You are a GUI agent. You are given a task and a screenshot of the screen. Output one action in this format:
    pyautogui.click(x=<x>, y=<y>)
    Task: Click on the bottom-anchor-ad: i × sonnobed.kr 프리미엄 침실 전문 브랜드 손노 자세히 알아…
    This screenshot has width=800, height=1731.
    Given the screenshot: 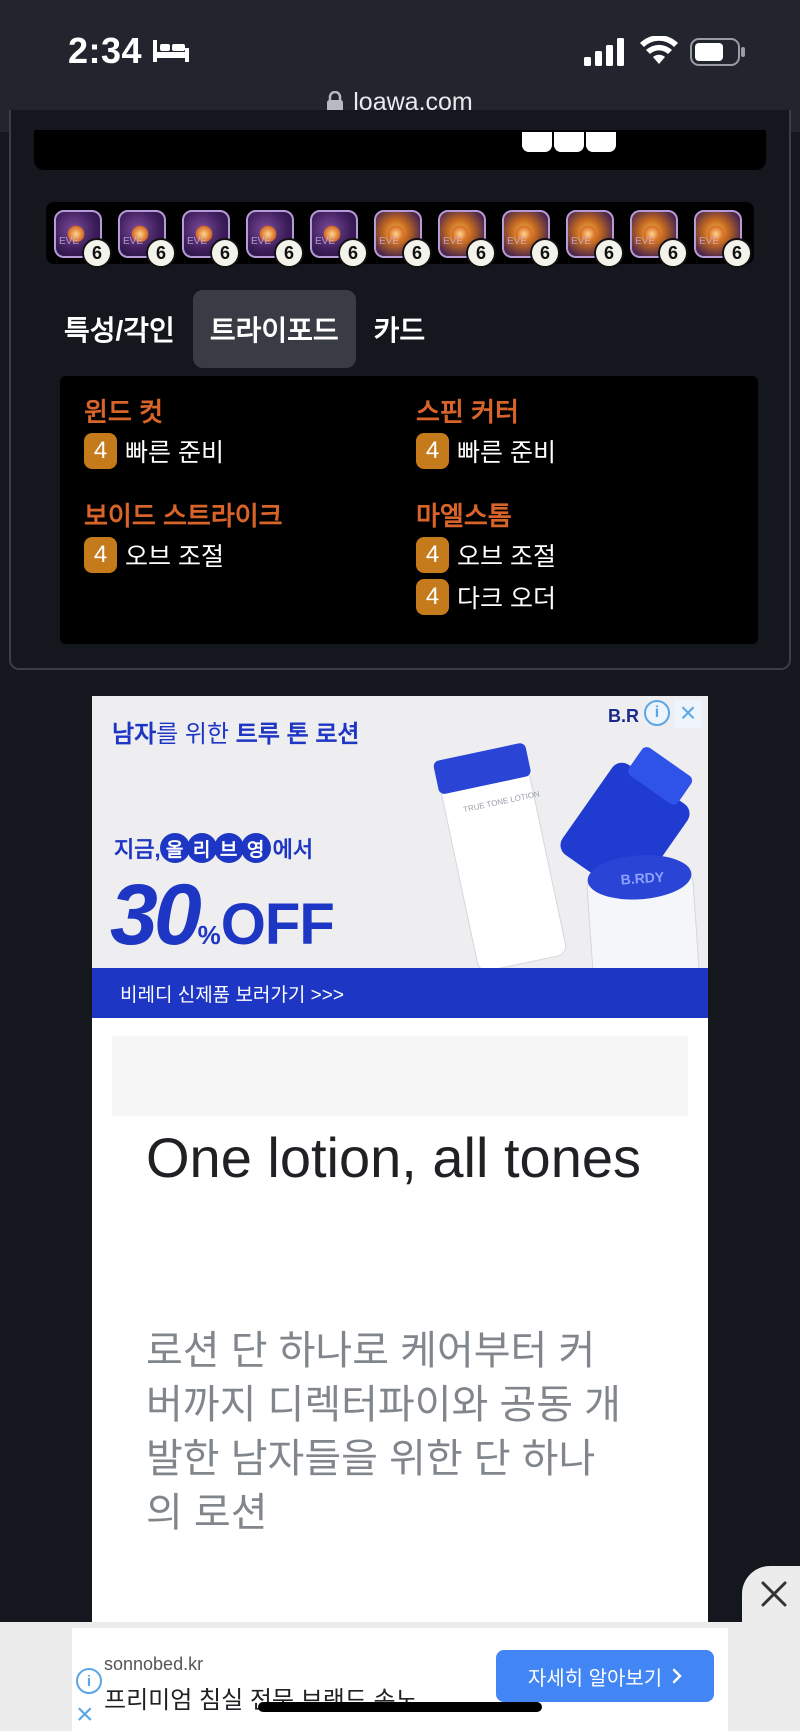 What is the action you would take?
    pyautogui.click(x=400, y=1676)
    